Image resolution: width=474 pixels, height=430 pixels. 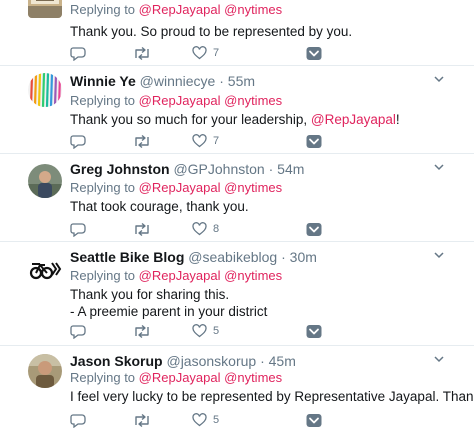 I want to click on reply-icon, so click(x=78, y=229).